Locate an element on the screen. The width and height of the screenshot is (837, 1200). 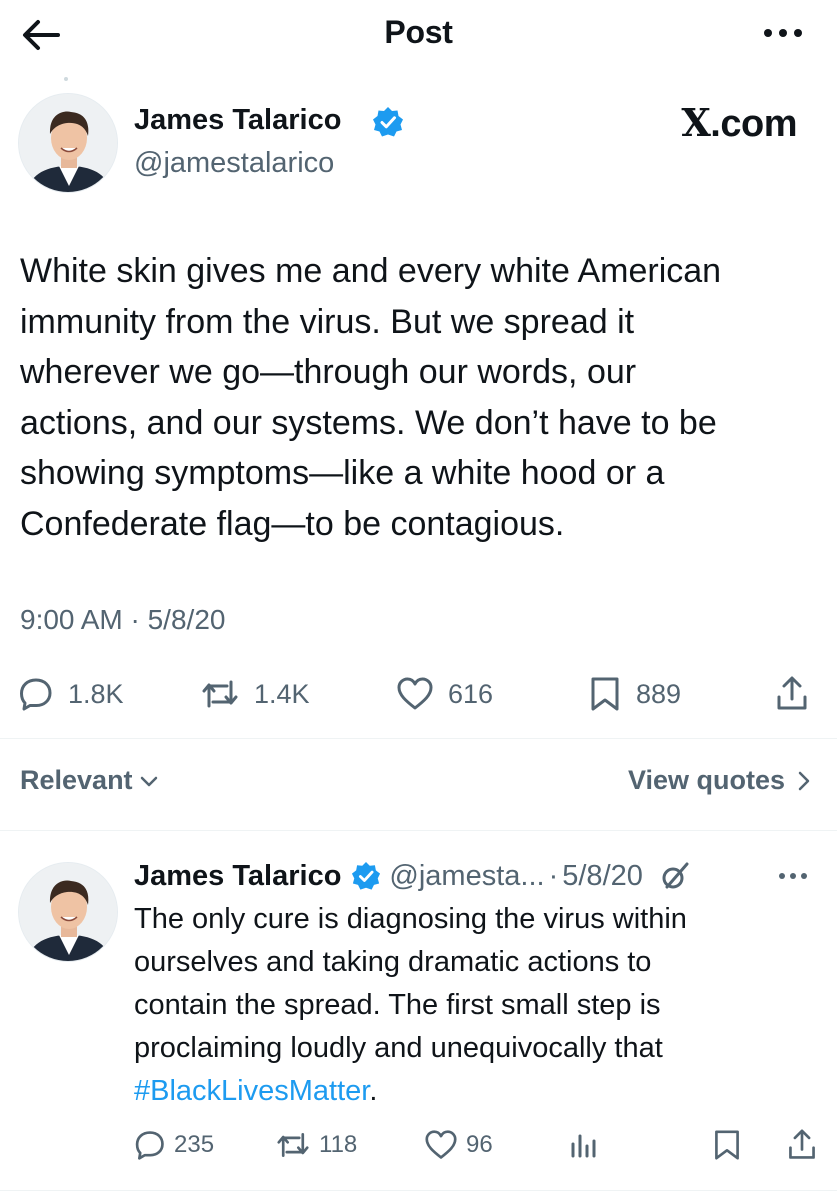
view-quotes-link: View quotes is located at coordinates (719, 780).